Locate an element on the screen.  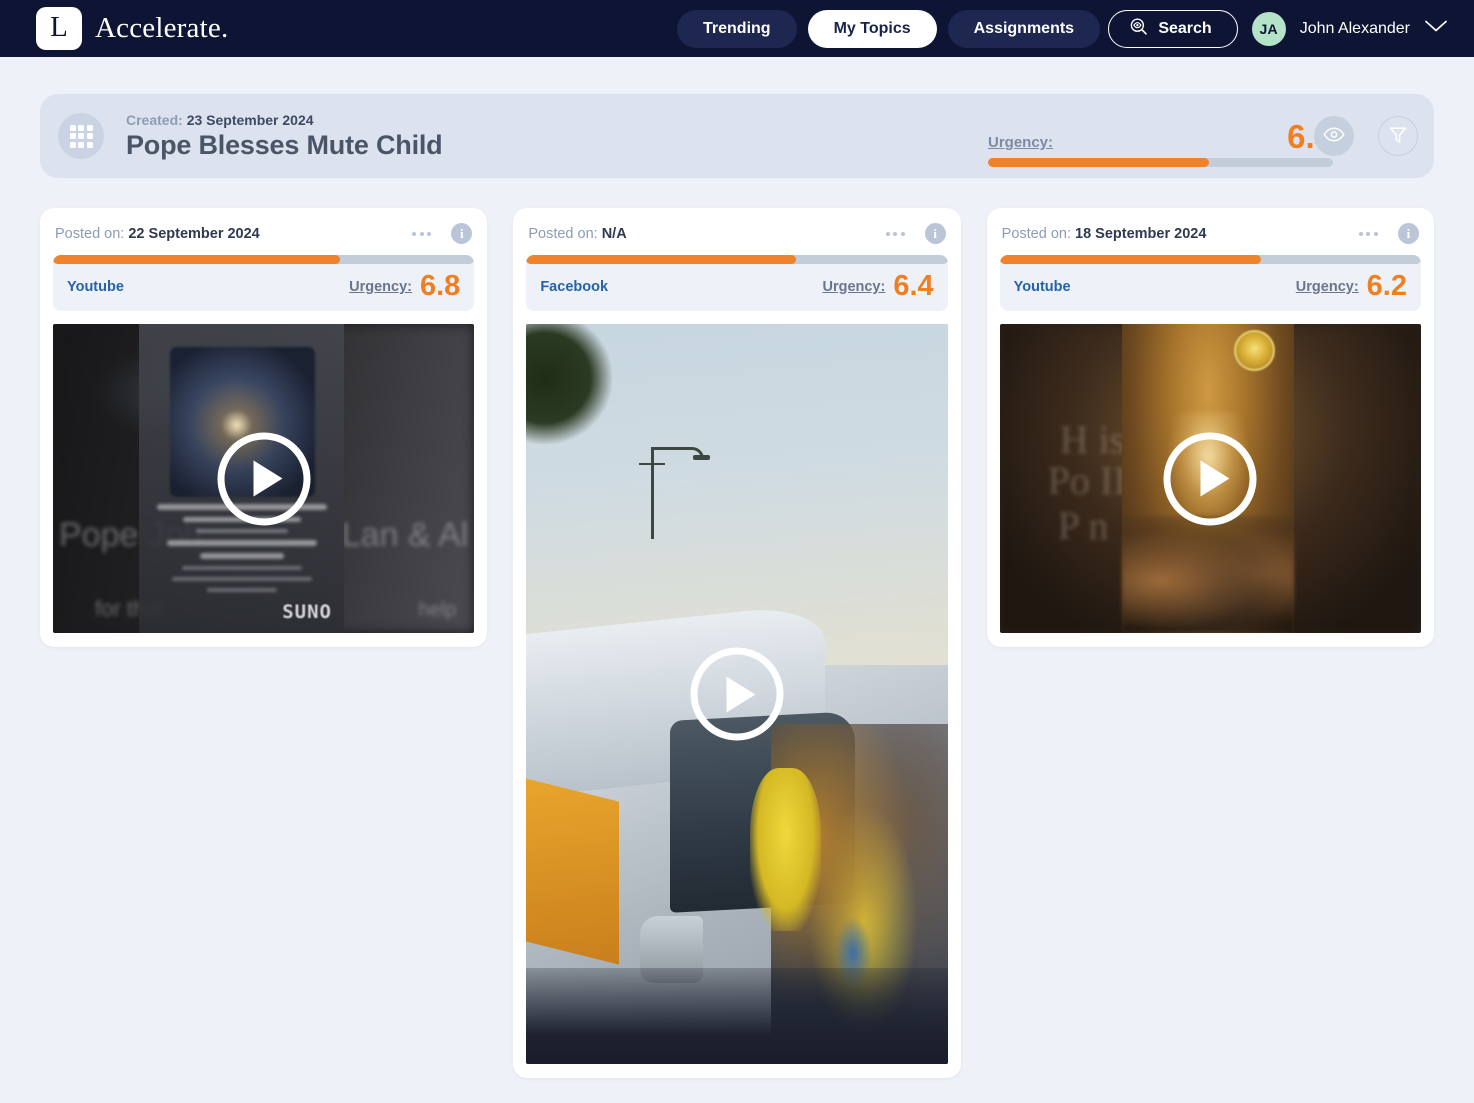
video-thumbnail: Pope Joh Lan & Al for that help SUNO is located at coordinates (264, 479).